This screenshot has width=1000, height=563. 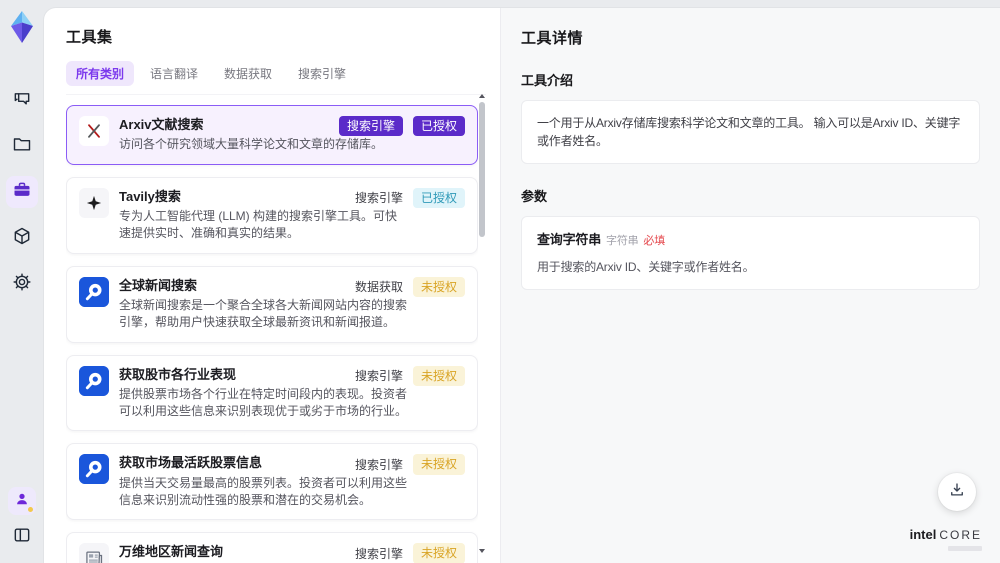 What do you see at coordinates (552, 38) in the screenshot?
I see `detail-title: 工具详情` at bounding box center [552, 38].